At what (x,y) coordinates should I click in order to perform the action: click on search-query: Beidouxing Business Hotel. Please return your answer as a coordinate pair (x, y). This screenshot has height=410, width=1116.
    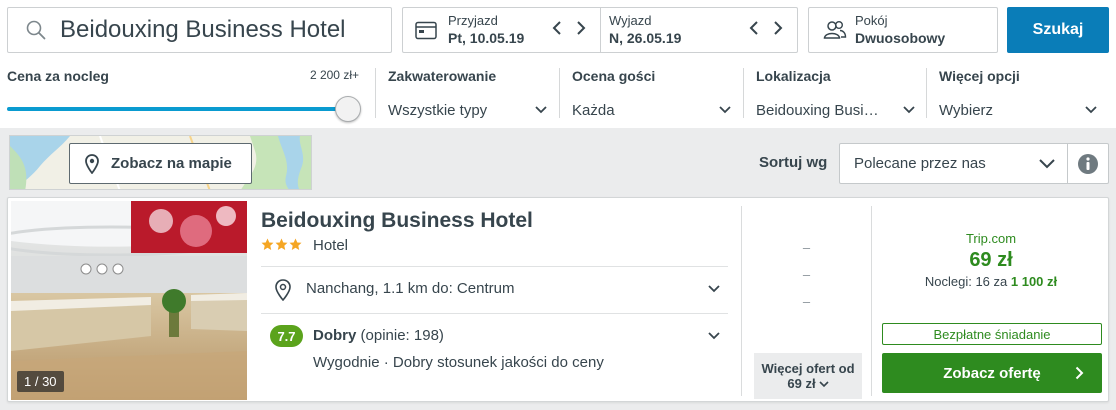
    Looking at the image, I should click on (203, 29).